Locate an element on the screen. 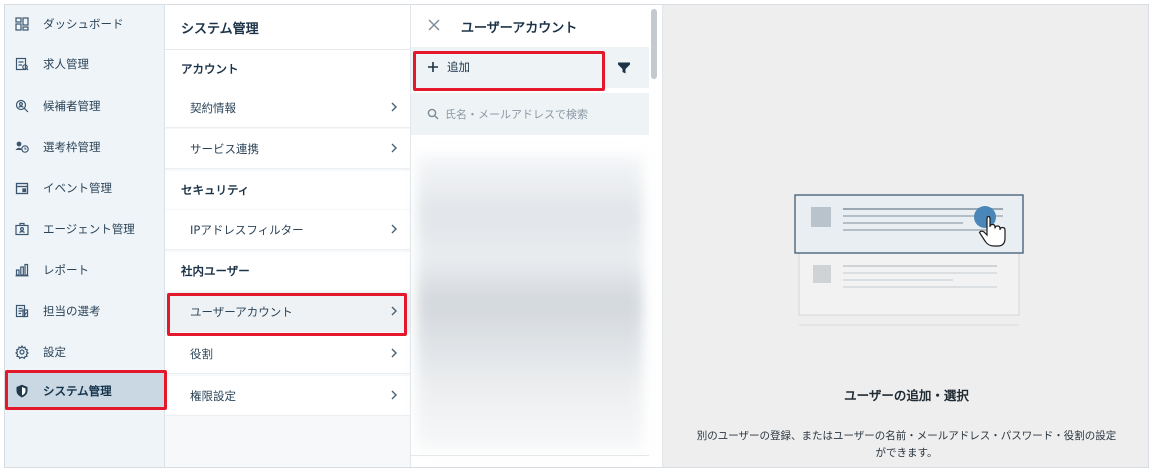 This screenshot has width=1153, height=472. nav-item-dashboard: ダッシュボード is located at coordinates (85, 24).